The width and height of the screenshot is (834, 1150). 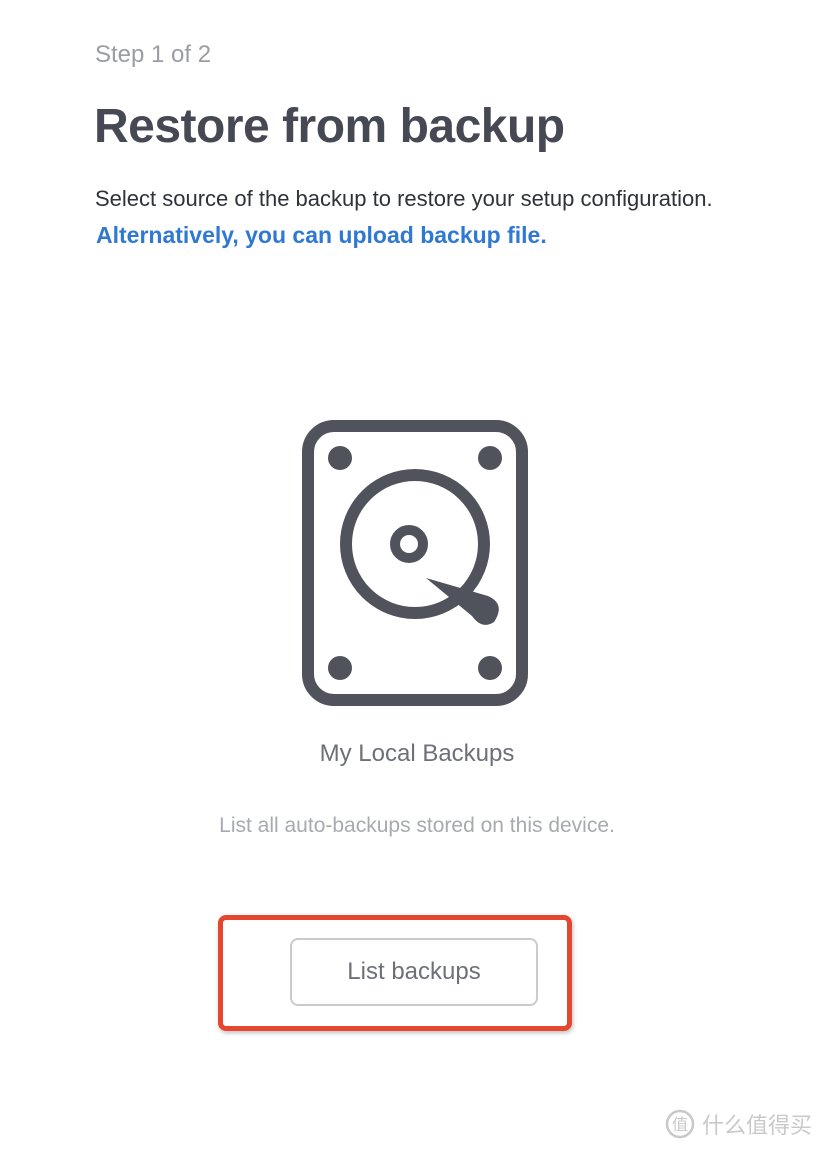 I want to click on watermark: 值 什么值得买, so click(x=738, y=1124).